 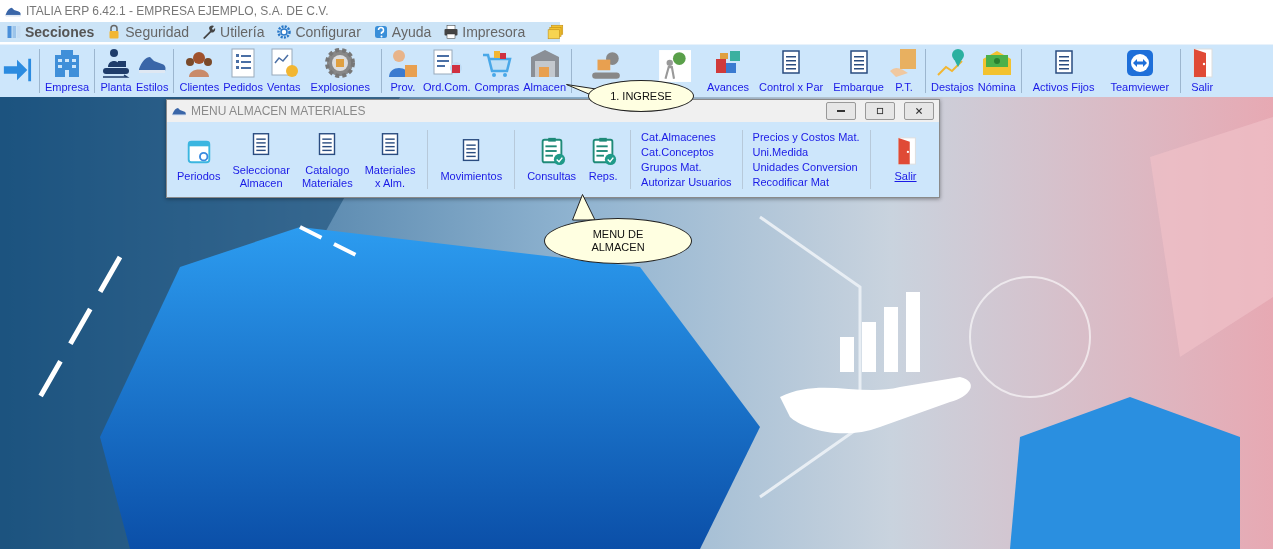 I want to click on settings-icon, so click(x=284, y=32).